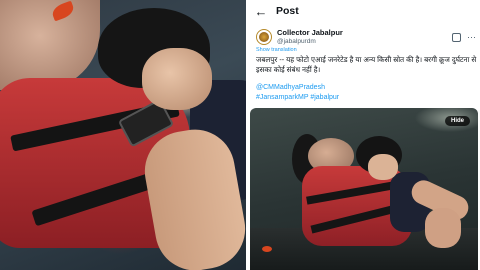 Image resolution: width=480 pixels, height=270 pixels. I want to click on woman-face, so click(50, 45).